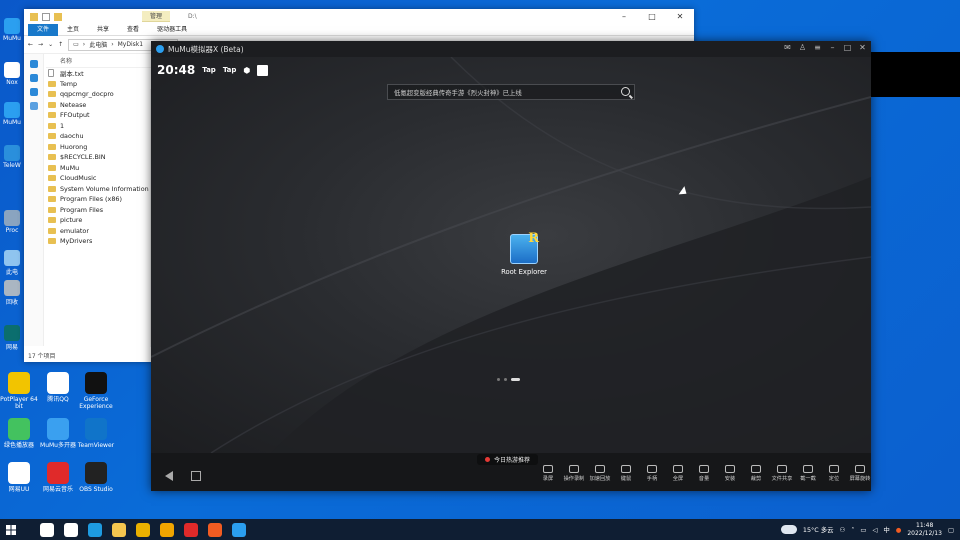 Image resolution: width=960 pixels, height=540 pixels. I want to click on desktop-icon: GeForce Experience, so click(96, 391).